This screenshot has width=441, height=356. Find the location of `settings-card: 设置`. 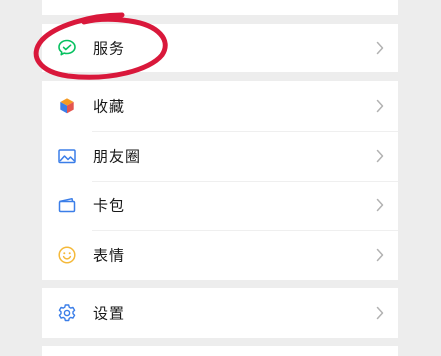

settings-card: 设置 is located at coordinates (220, 313).